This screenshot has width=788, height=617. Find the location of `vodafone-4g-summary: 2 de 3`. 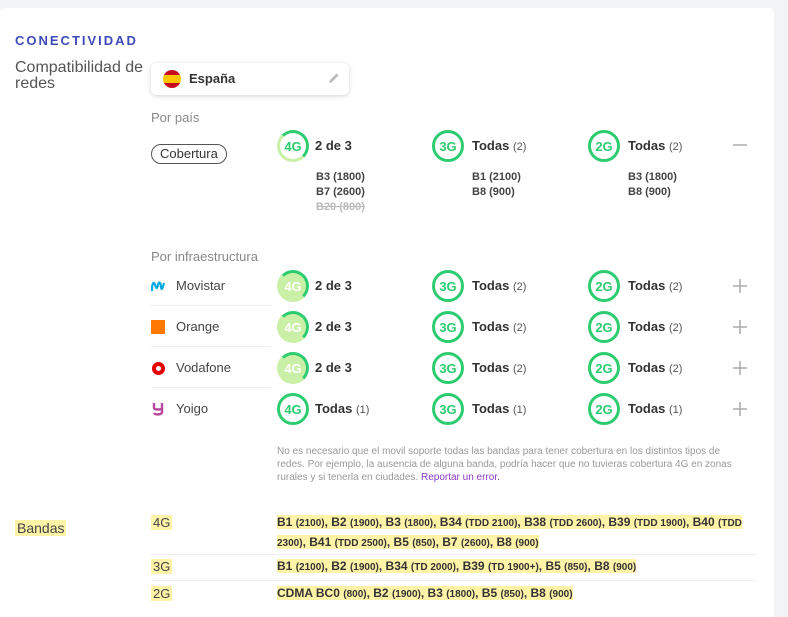

vodafone-4g-summary: 2 de 3 is located at coordinates (333, 367).